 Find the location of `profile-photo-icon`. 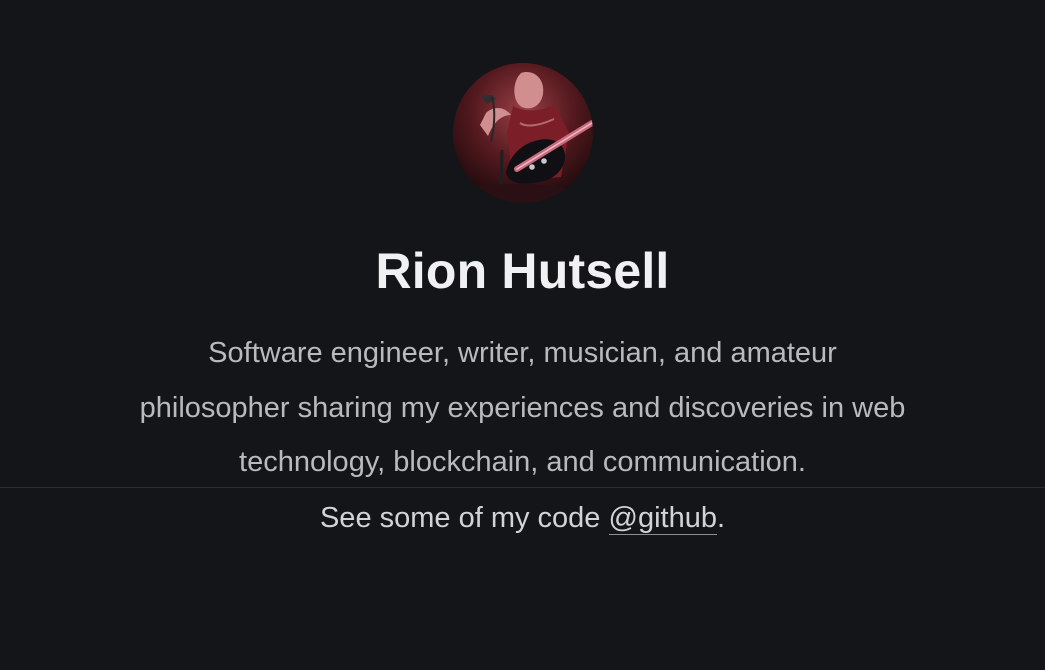

profile-photo-icon is located at coordinates (523, 133).